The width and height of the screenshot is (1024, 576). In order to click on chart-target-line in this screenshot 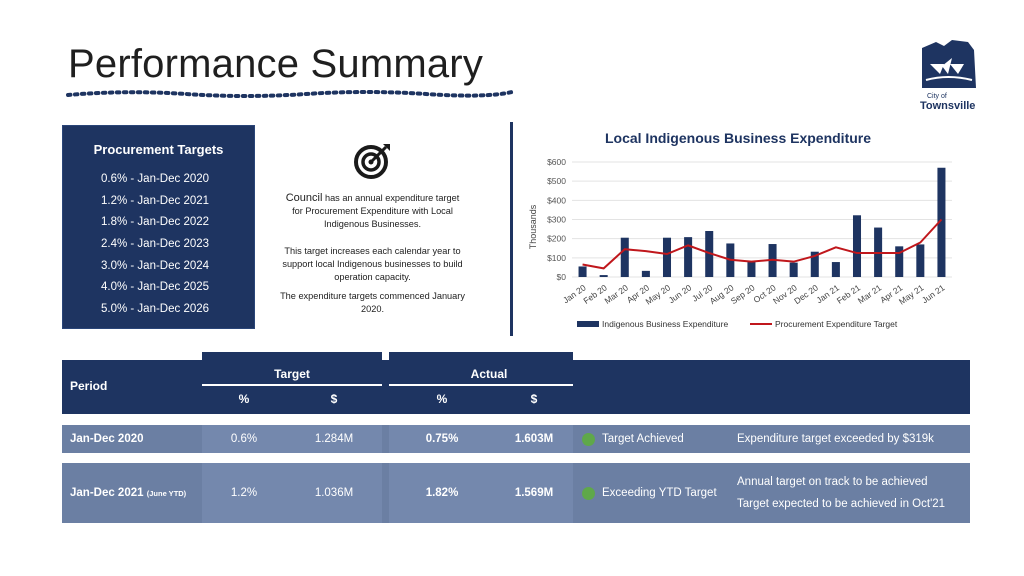, I will do `click(762, 244)`.